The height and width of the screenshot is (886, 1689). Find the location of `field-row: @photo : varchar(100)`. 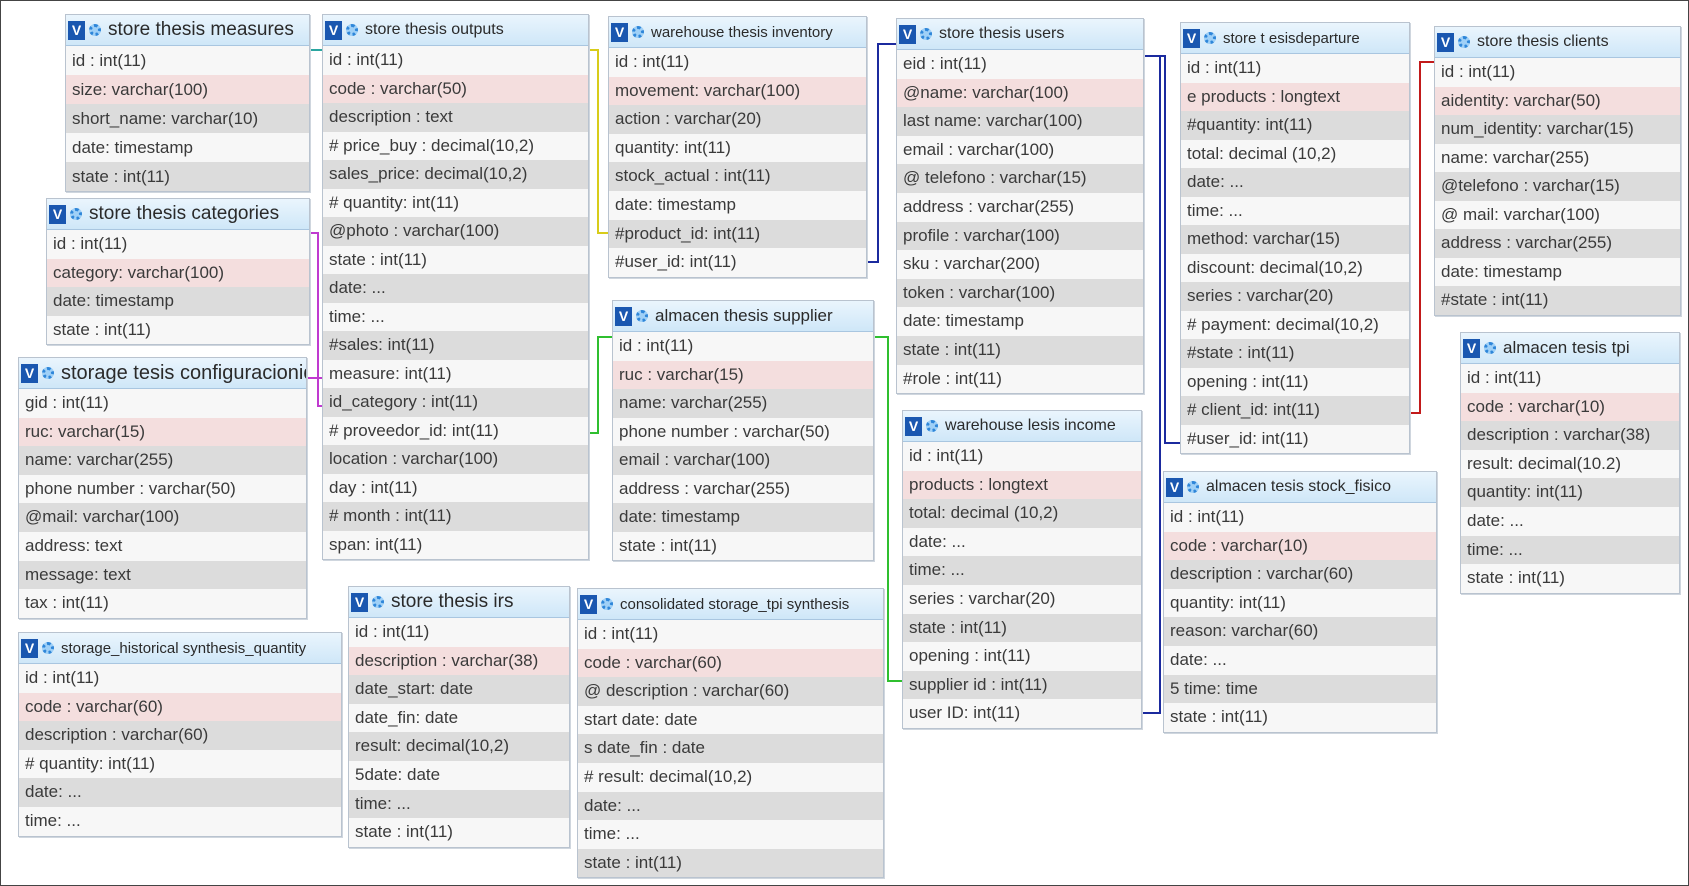

field-row: @photo : varchar(100) is located at coordinates (455, 231).